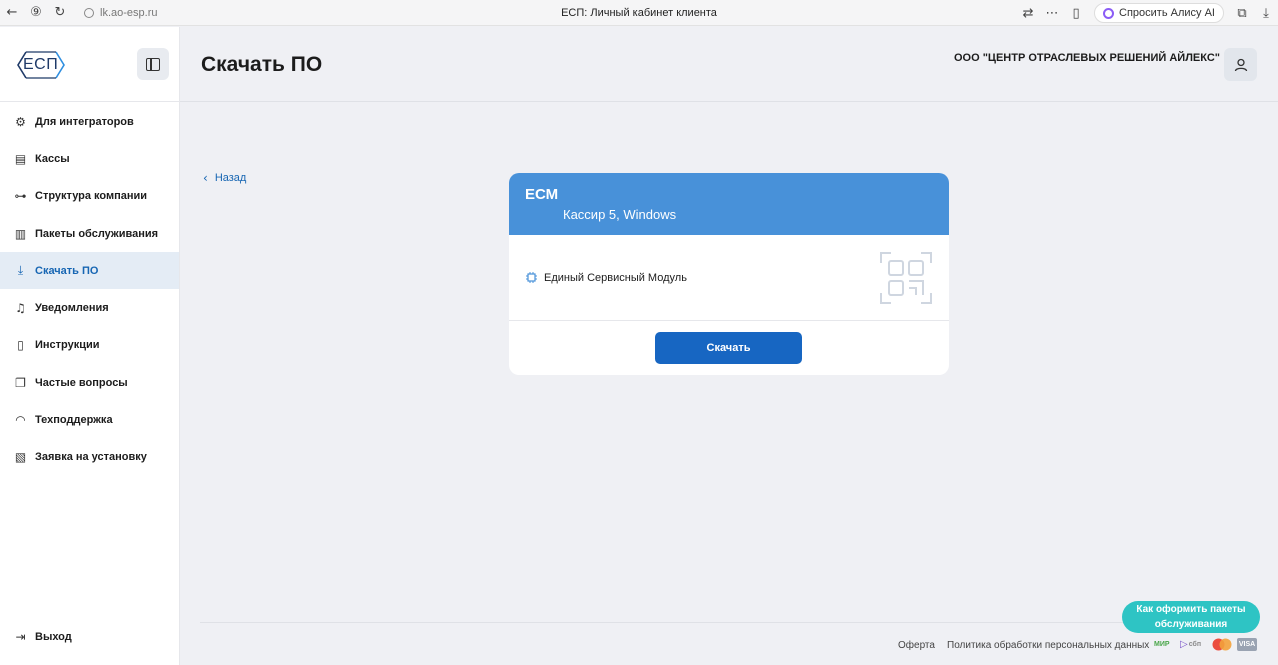 This screenshot has height=665, width=1278. I want to click on book-icon: ▯, so click(20, 345).